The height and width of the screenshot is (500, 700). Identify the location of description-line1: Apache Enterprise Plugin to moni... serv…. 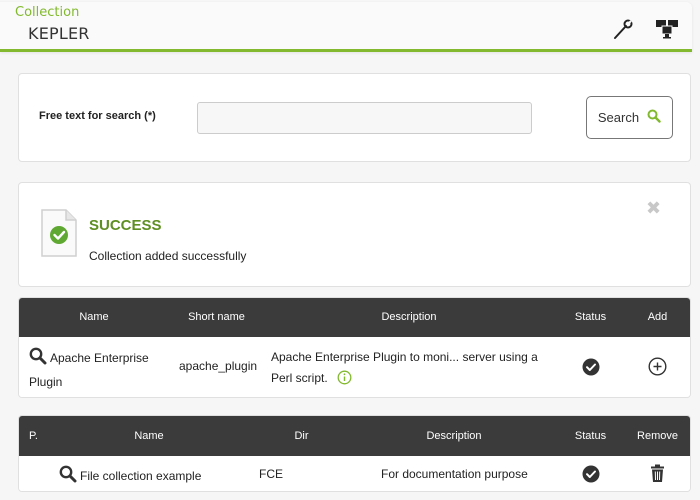
(404, 357).